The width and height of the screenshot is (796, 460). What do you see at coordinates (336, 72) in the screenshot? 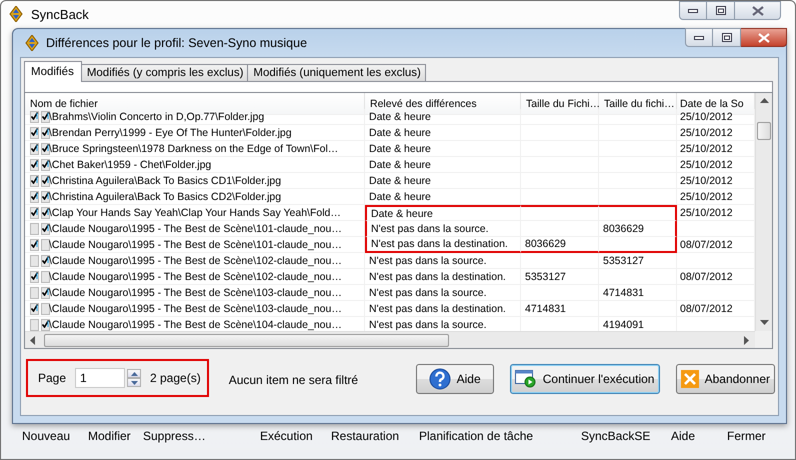
I see `tab: Modifiés (uniquement les exclus)` at bounding box center [336, 72].